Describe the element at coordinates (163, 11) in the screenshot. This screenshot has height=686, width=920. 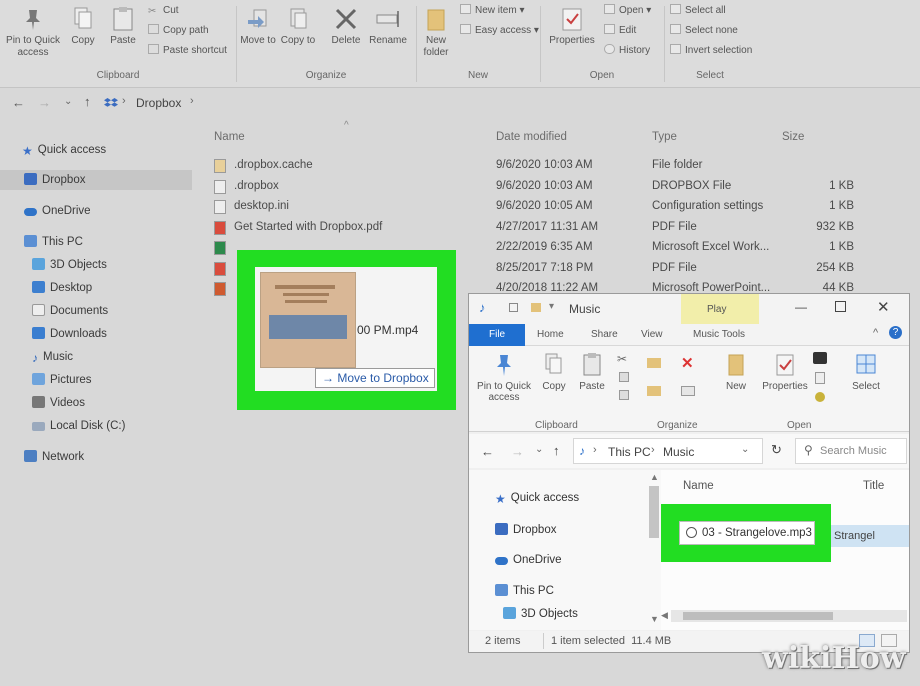
I see `cut-button: ✂ Cut` at that location.